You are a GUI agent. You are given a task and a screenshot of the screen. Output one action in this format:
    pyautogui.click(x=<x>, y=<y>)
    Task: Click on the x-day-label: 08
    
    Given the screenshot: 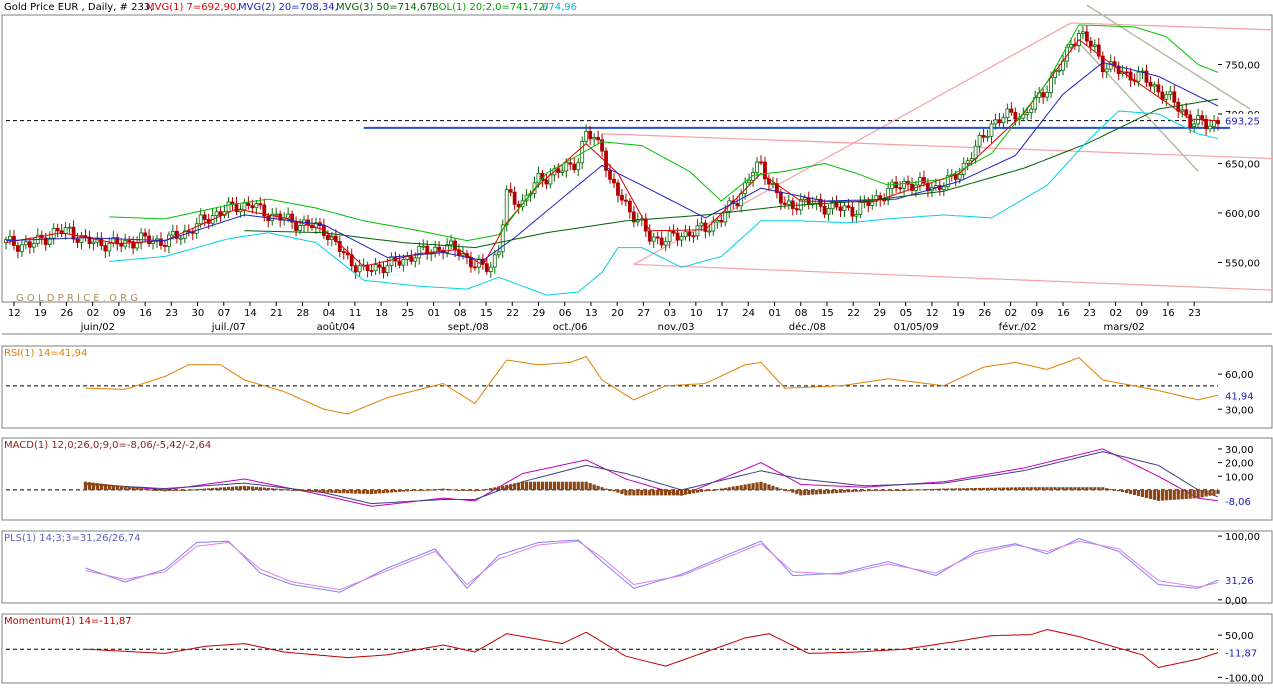 What is the action you would take?
    pyautogui.click(x=801, y=313)
    